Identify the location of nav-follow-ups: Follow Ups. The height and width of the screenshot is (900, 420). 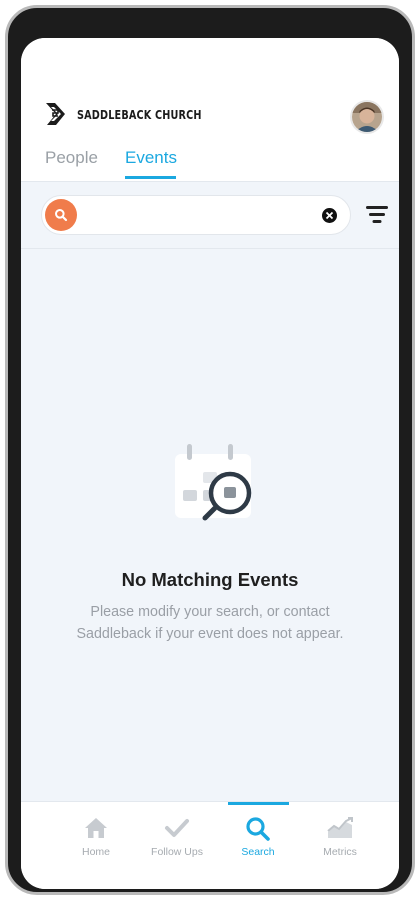
(177, 832).